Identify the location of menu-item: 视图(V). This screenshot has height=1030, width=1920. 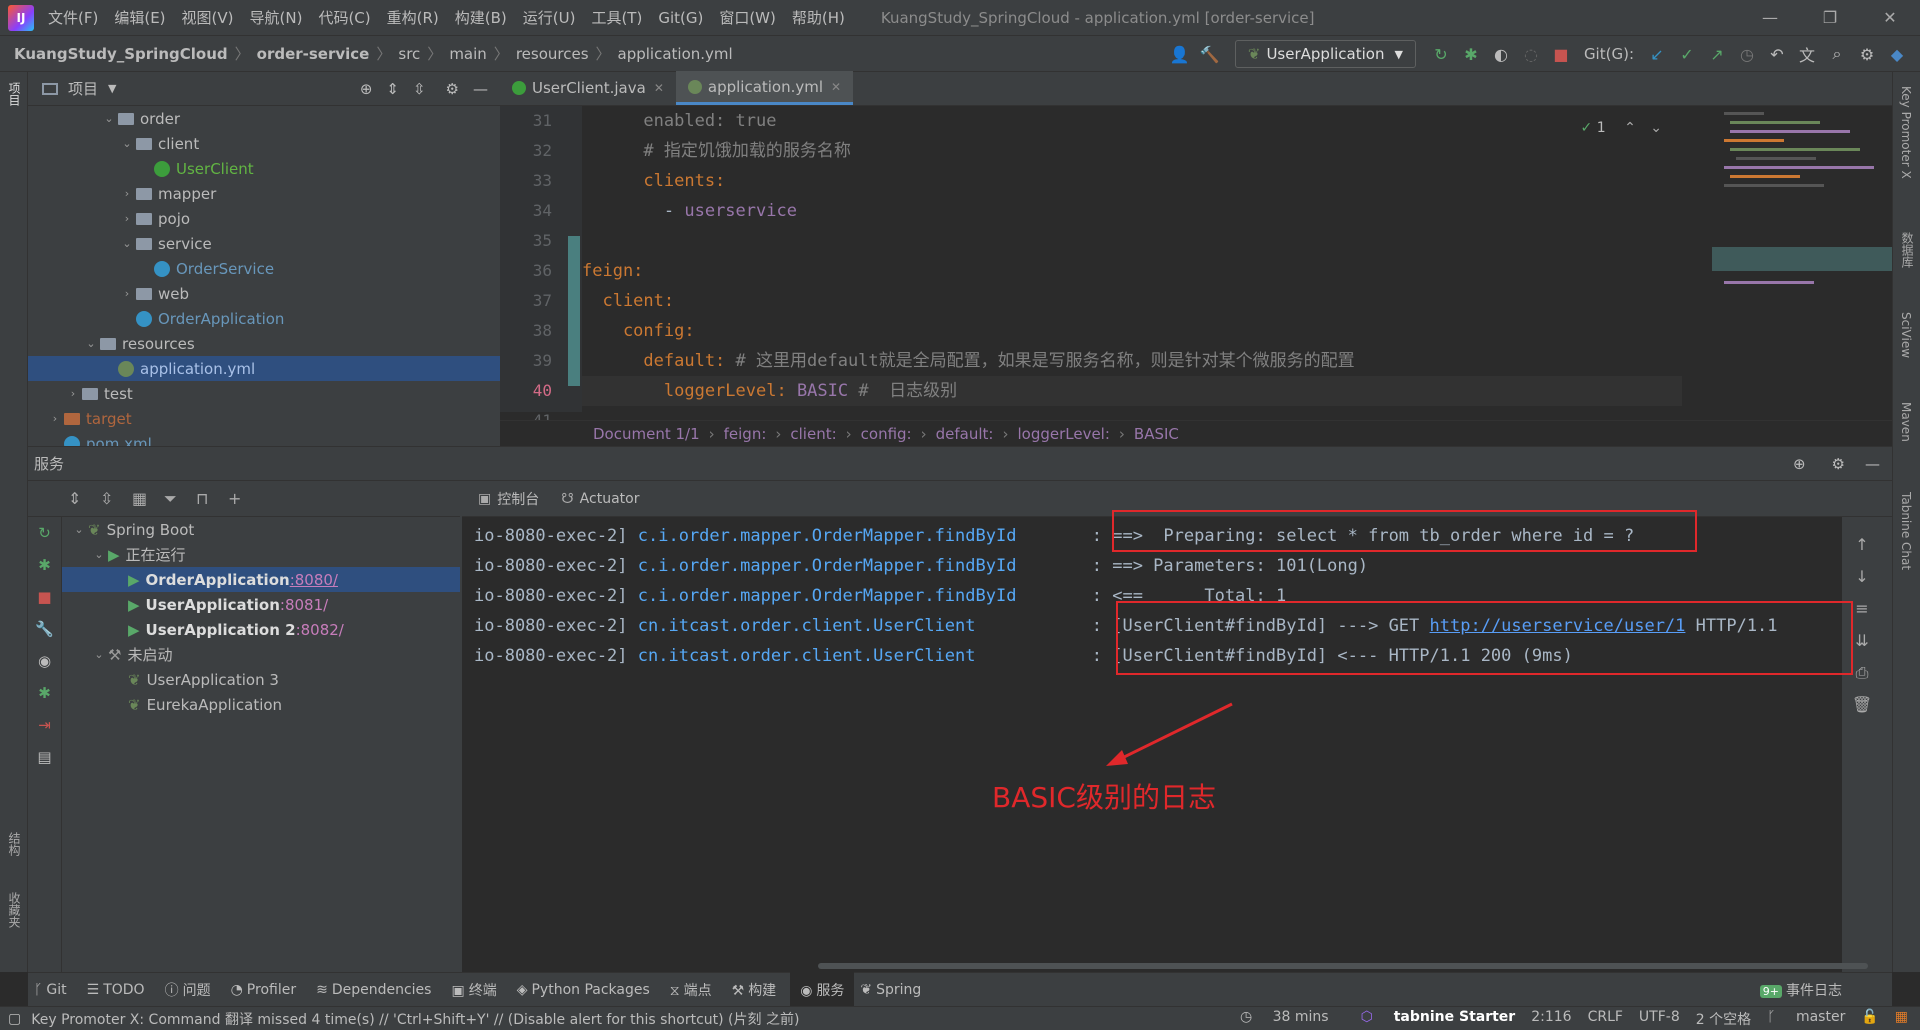
(208, 17).